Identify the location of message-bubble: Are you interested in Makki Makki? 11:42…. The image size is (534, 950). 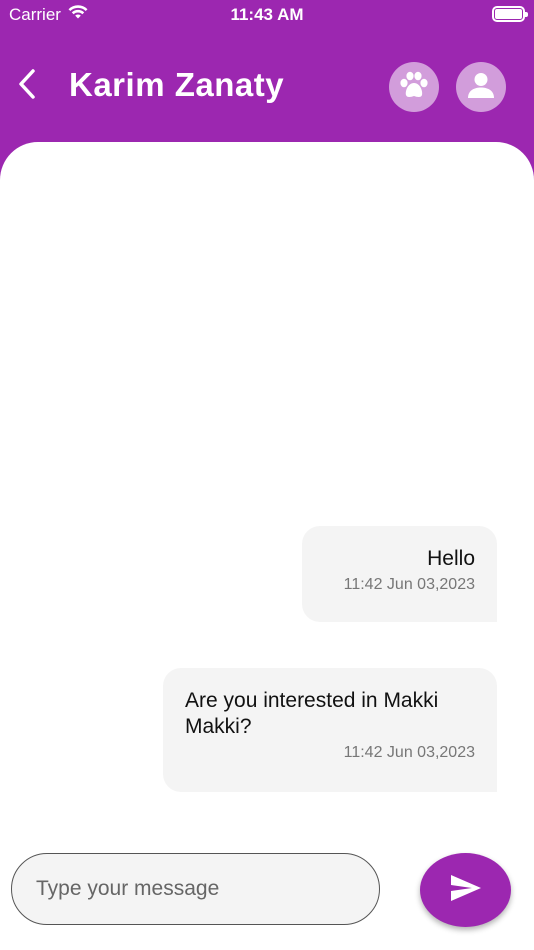
(330, 730).